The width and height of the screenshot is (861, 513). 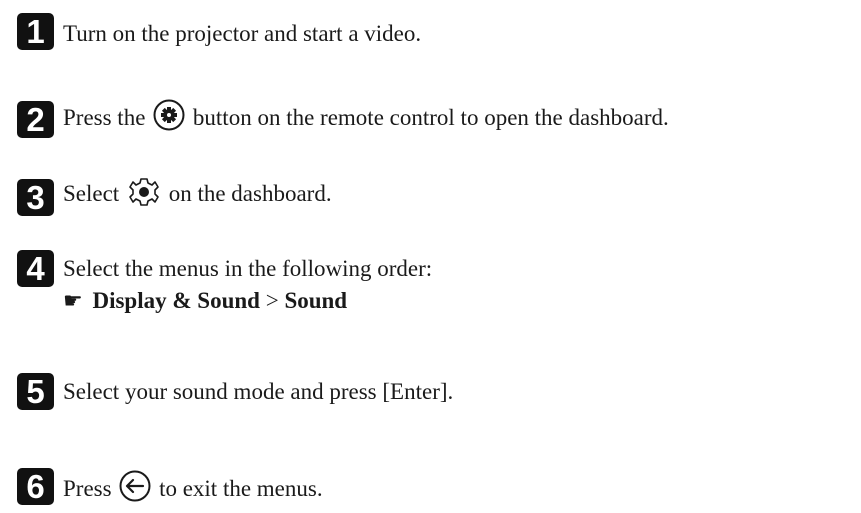 I want to click on step-6-line: Press to exit the menus., so click(x=193, y=489).